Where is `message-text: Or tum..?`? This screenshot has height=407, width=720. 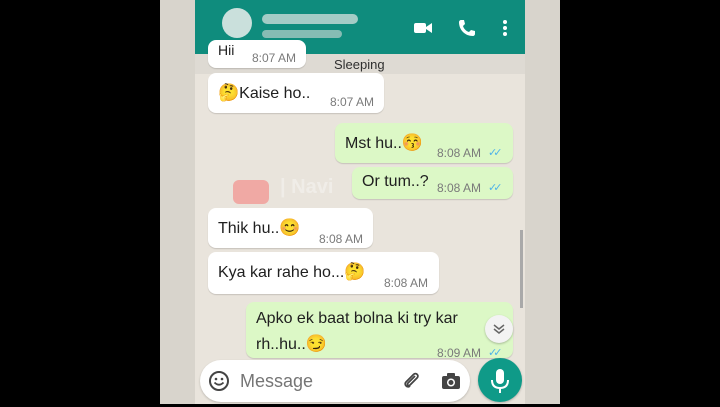
message-text: Or tum..? is located at coordinates (395, 181).